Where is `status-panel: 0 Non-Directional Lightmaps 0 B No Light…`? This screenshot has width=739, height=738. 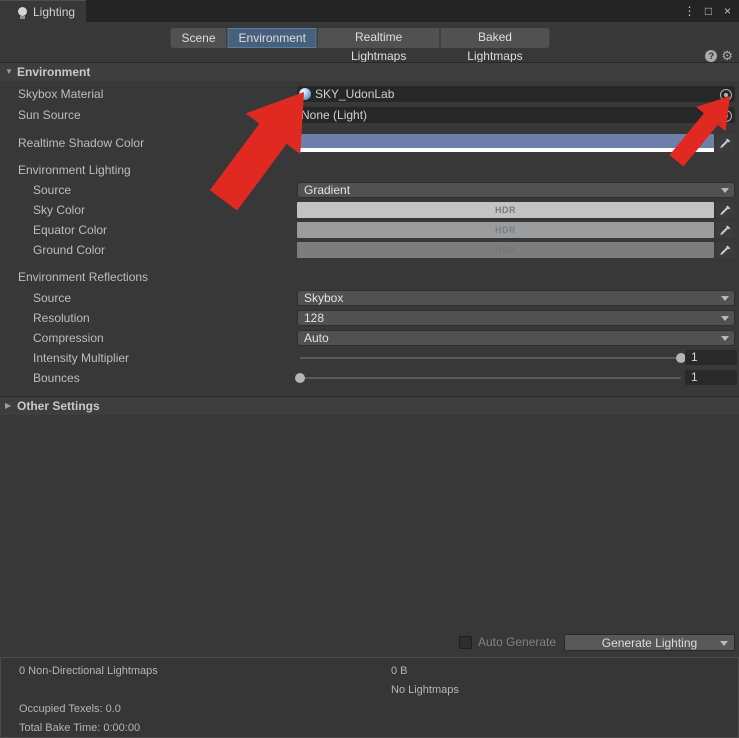
status-panel: 0 Non-Directional Lightmaps 0 B No Light… is located at coordinates (369, 697).